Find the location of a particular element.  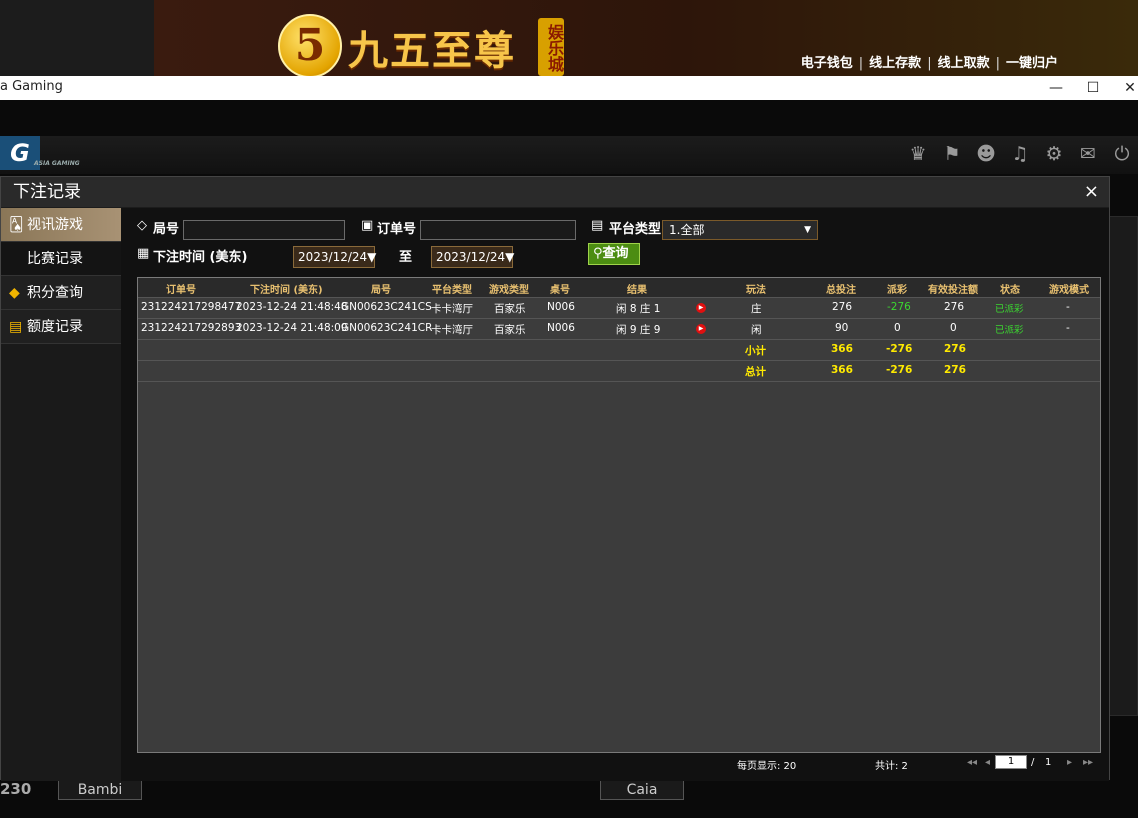

date-from-picker: 2023/12/24▼ is located at coordinates (334, 257).